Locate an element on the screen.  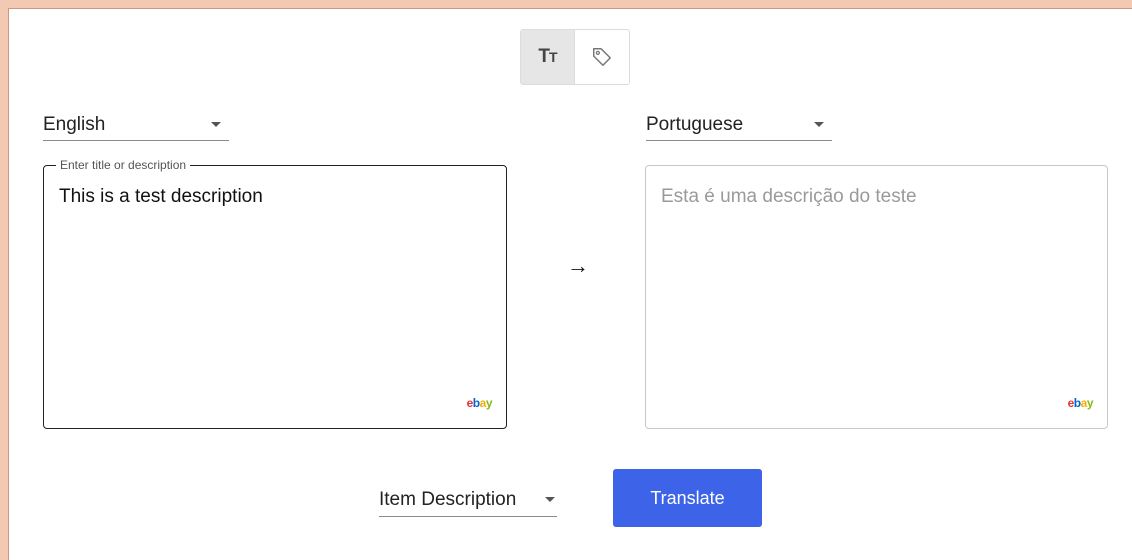
text-size-icon: TT is located at coordinates (547, 56).